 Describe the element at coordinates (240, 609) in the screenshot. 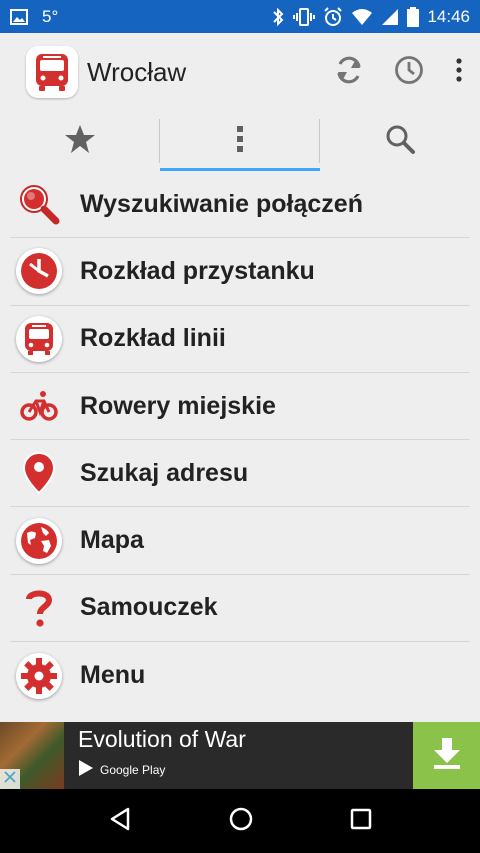

I see `menu-item-tutorial: Samouczek` at that location.